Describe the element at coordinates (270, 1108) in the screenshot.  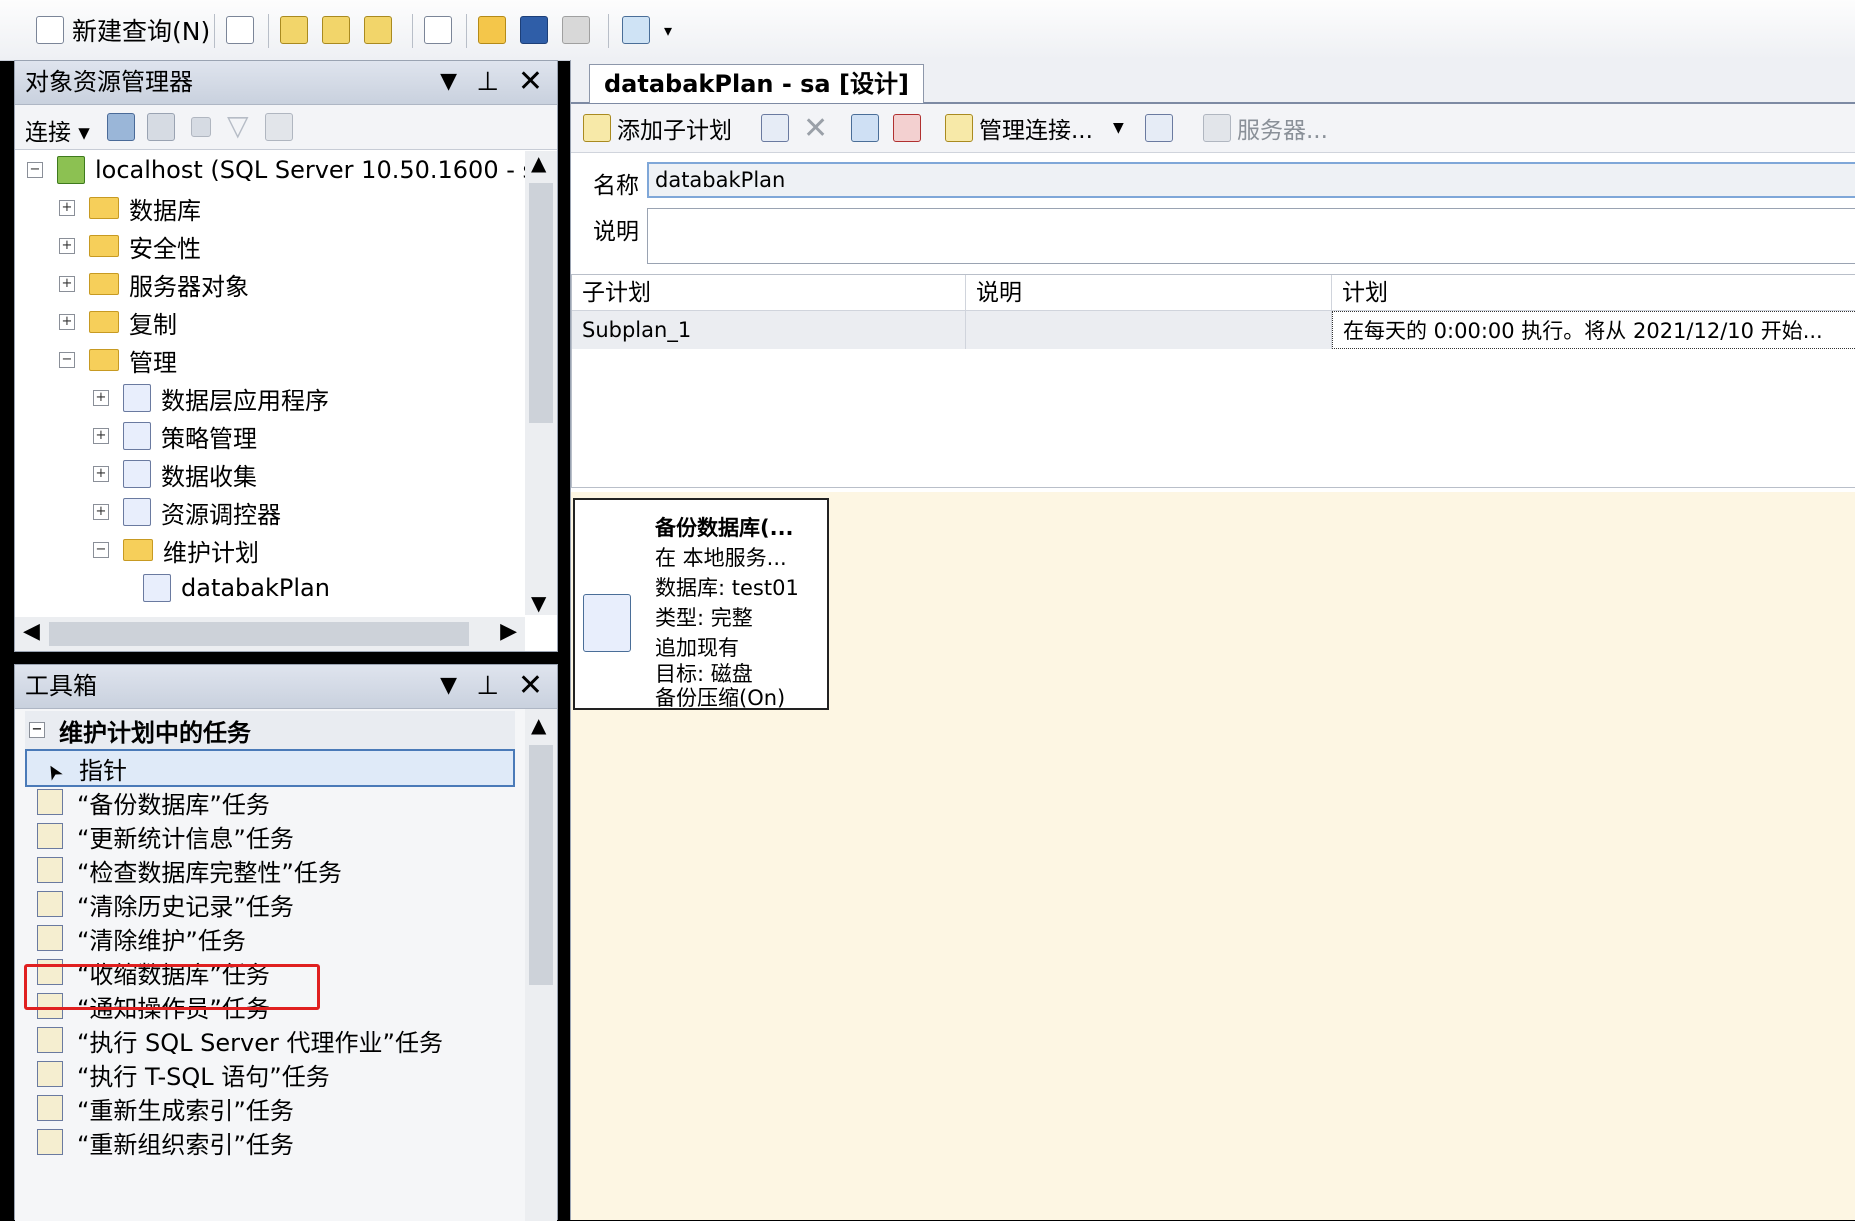
I see `toolbox-item: “重新生成索引”任务` at that location.